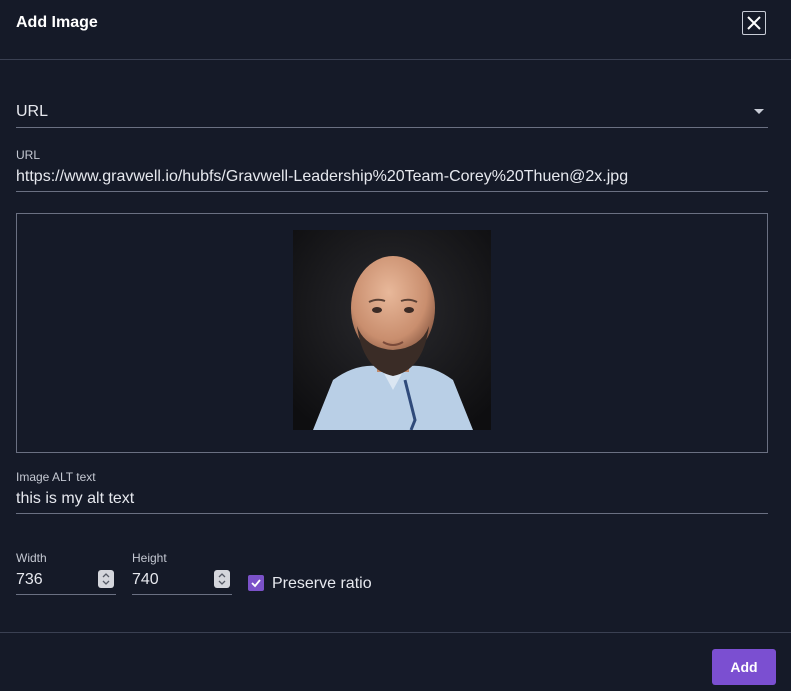 The image size is (791, 691). Describe the element at coordinates (392, 330) in the screenshot. I see `preview-photo` at that location.